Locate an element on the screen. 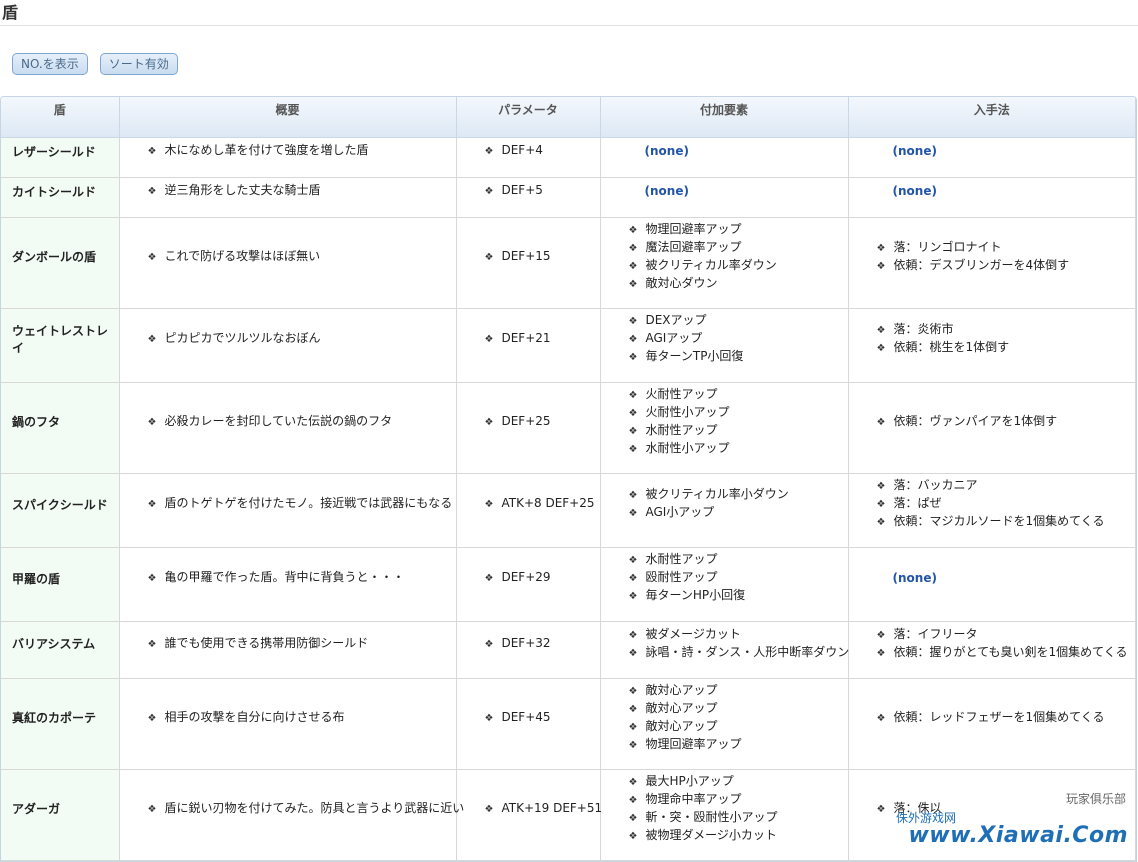 The width and height of the screenshot is (1138, 862). parameter-text: DEF+25 is located at coordinates (542, 422).